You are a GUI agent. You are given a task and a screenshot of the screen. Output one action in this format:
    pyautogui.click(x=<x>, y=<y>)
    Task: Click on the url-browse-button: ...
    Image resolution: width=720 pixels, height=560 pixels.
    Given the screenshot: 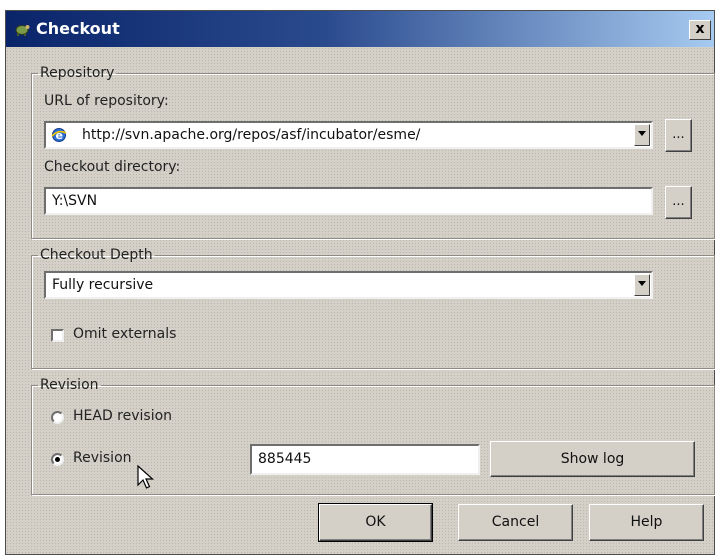 What is the action you would take?
    pyautogui.click(x=678, y=135)
    